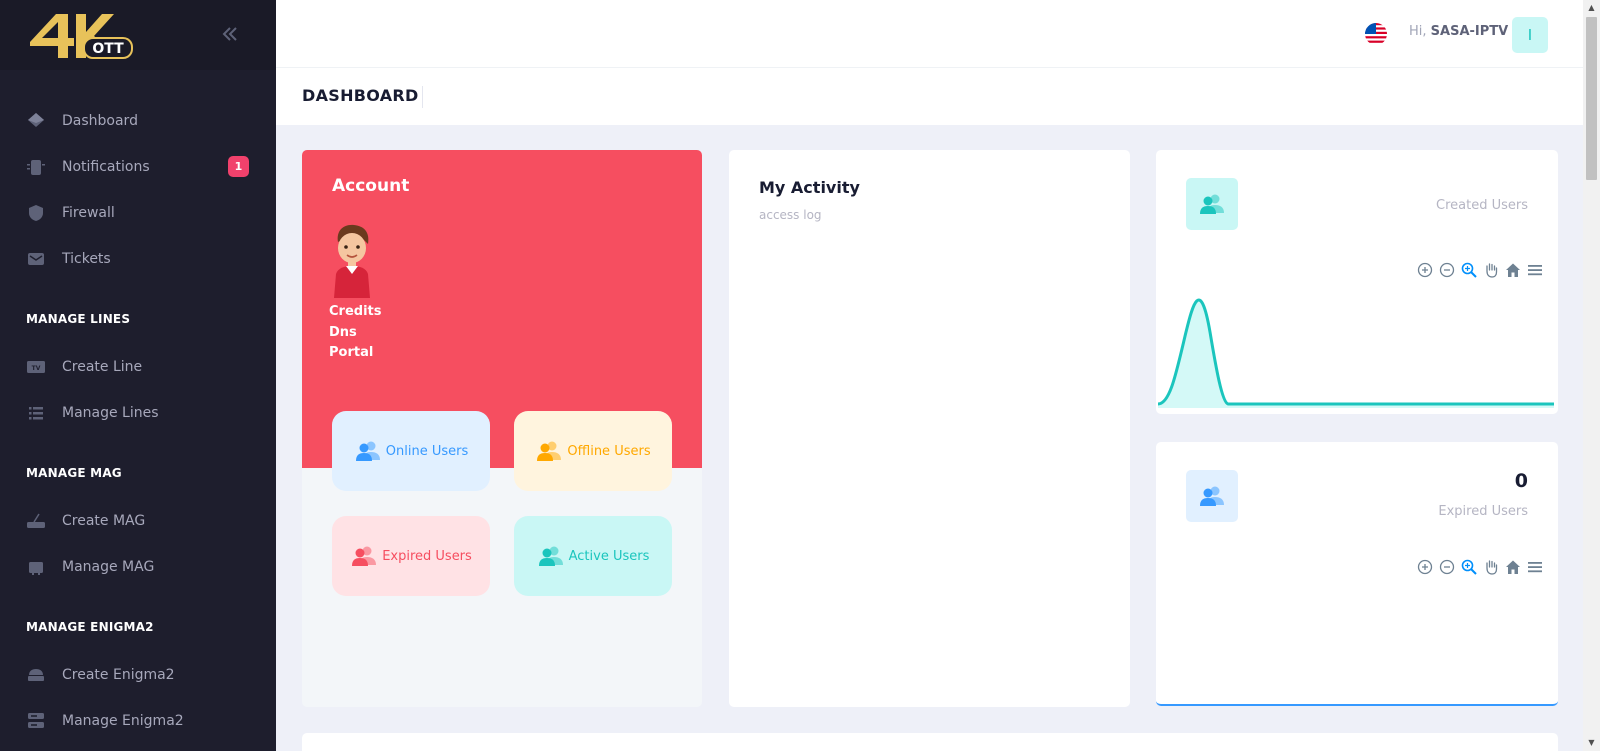 The width and height of the screenshot is (1600, 751). Describe the element at coordinates (1482, 205) in the screenshot. I see `created-users-label: Created Users` at that location.